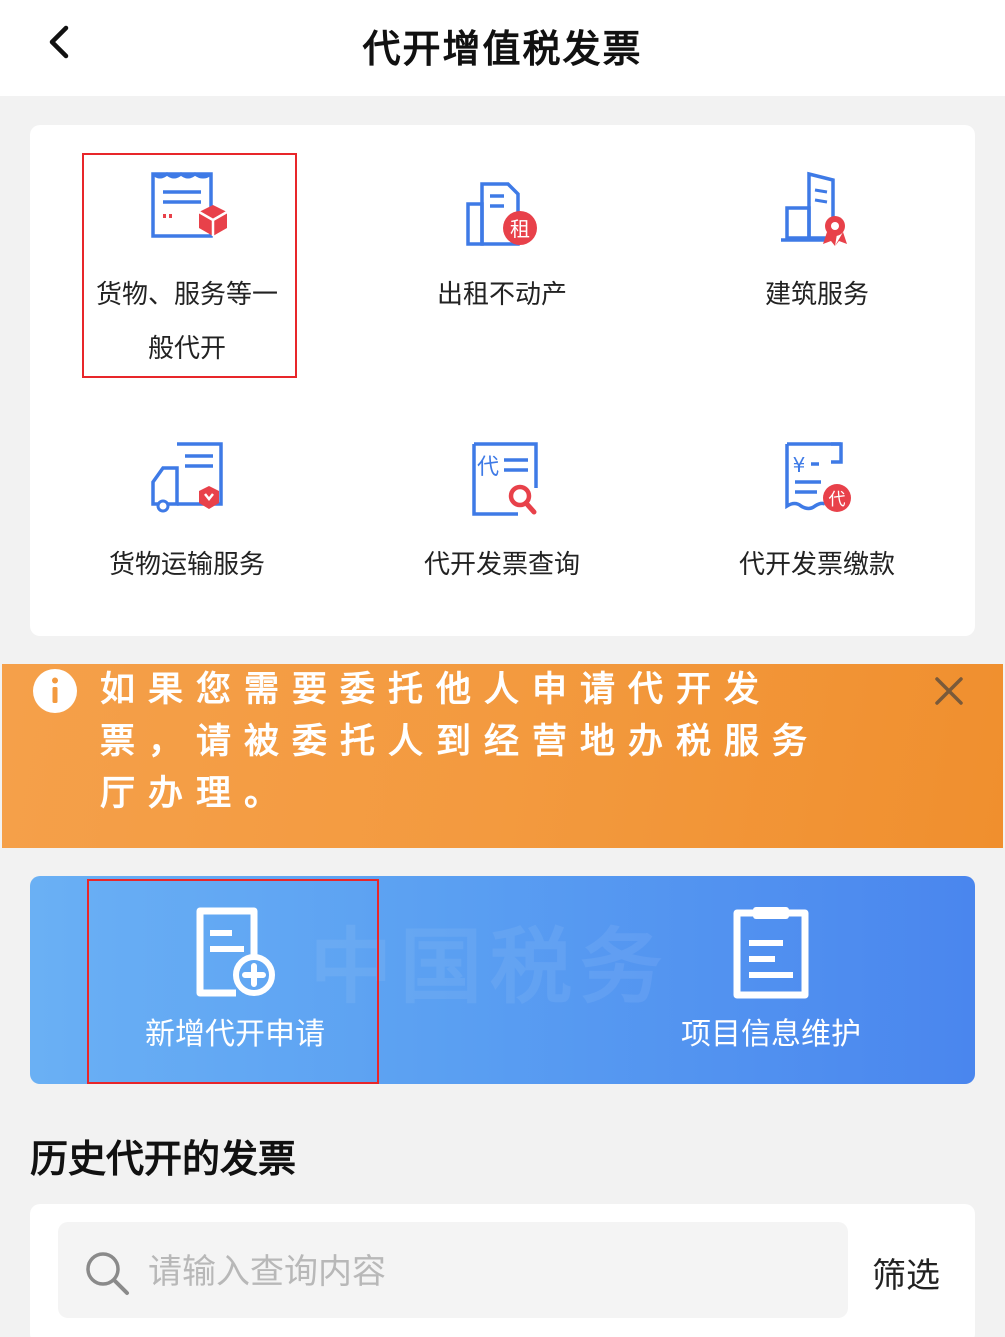  Describe the element at coordinates (501, 295) in the screenshot. I see `service-label: 出租不动产` at that location.